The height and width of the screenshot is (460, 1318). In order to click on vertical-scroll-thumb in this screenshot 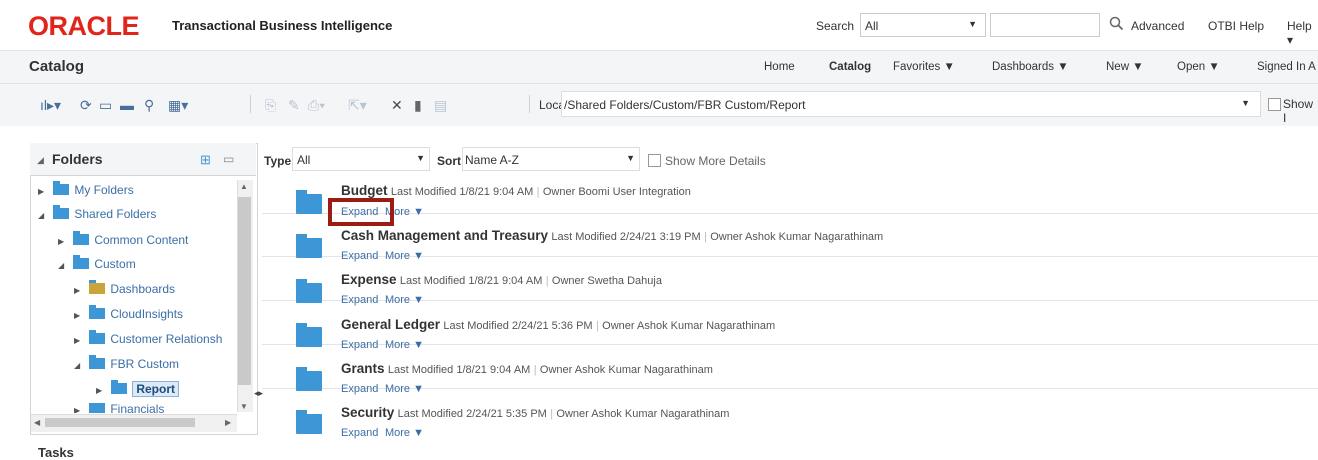, I will do `click(244, 291)`.